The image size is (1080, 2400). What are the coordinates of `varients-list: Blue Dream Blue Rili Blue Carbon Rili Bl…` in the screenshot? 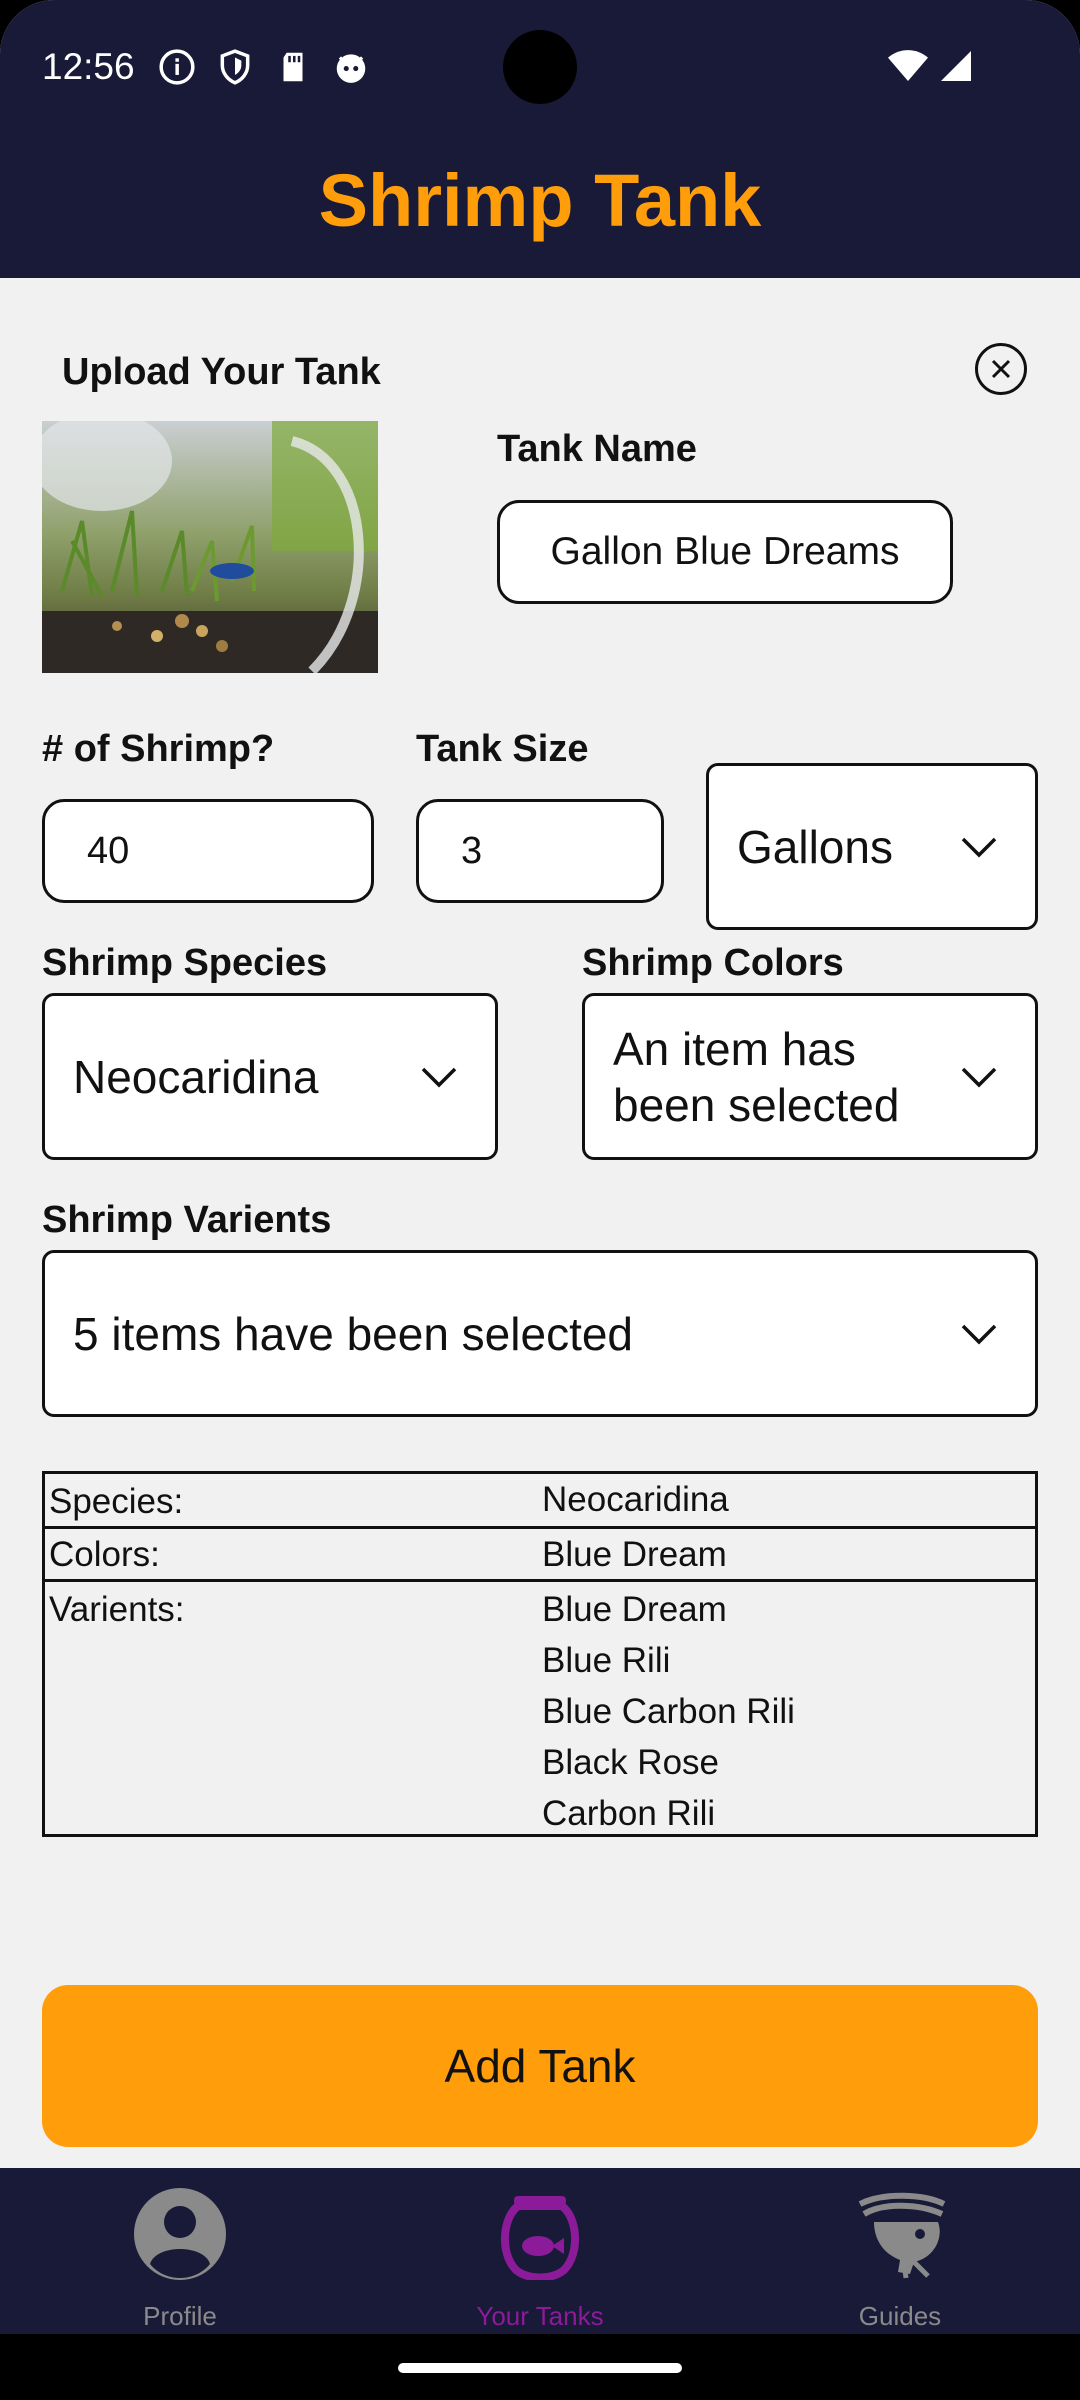 It's located at (668, 1711).